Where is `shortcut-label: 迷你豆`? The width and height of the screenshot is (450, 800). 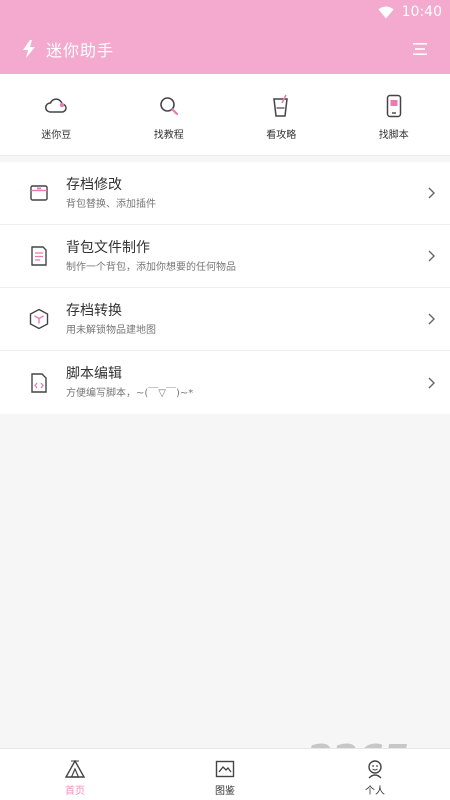
shortcut-label: 迷你豆 is located at coordinates (56, 135).